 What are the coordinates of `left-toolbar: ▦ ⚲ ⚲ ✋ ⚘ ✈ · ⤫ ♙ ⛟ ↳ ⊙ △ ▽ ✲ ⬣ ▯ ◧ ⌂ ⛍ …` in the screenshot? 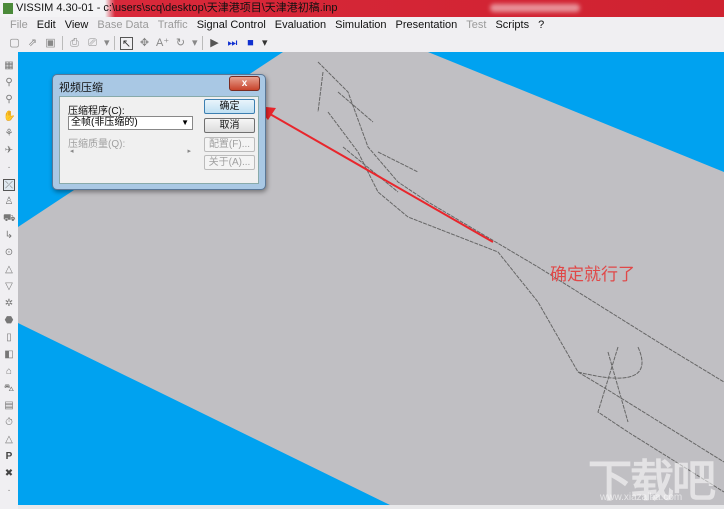 It's located at (9, 280).